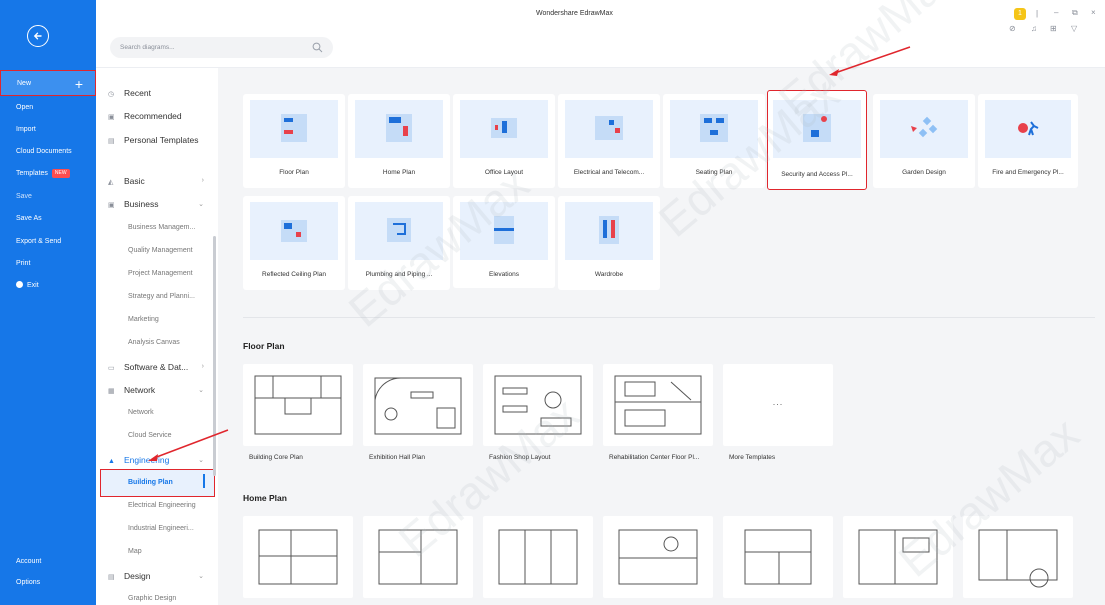 This screenshot has width=1105, height=605. What do you see at coordinates (48, 130) in the screenshot?
I see `import-menu-item: Import` at bounding box center [48, 130].